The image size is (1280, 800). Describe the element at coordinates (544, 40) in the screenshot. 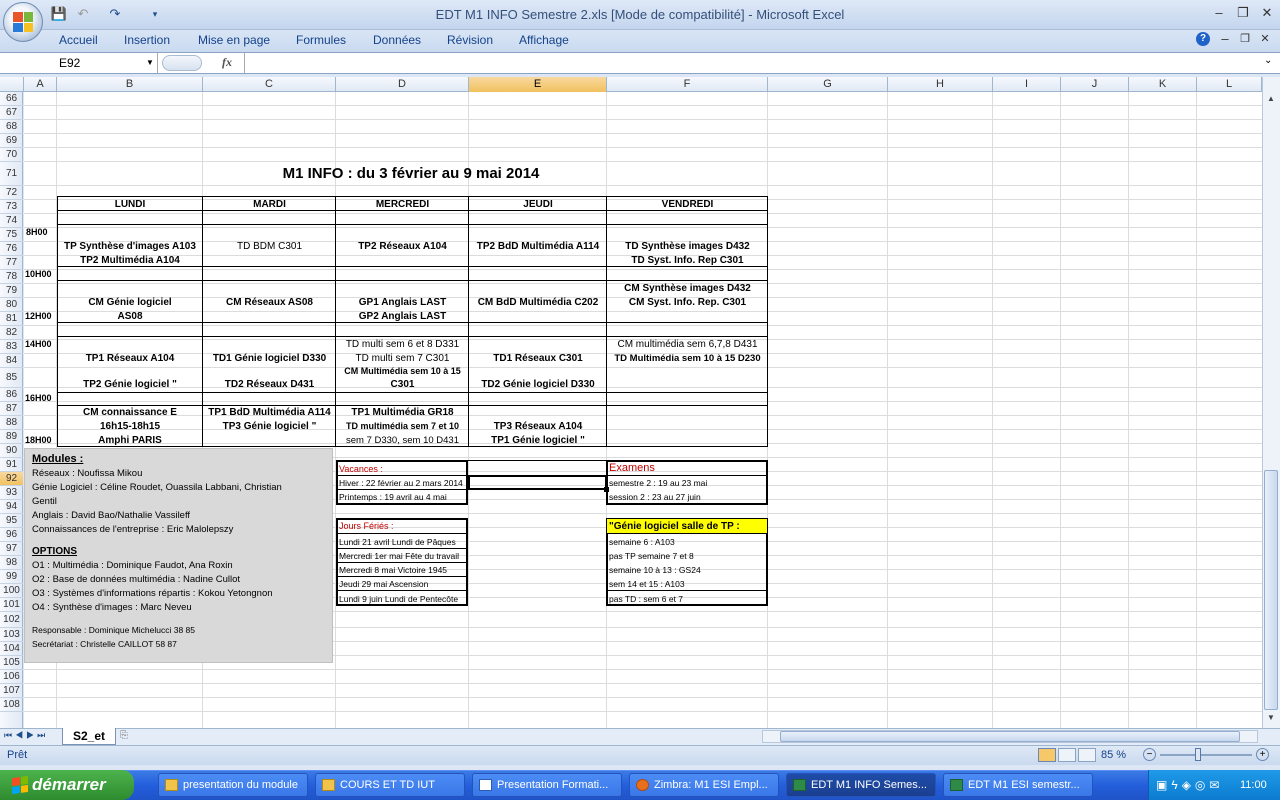

I see `tab-affichage: Affichage` at that location.